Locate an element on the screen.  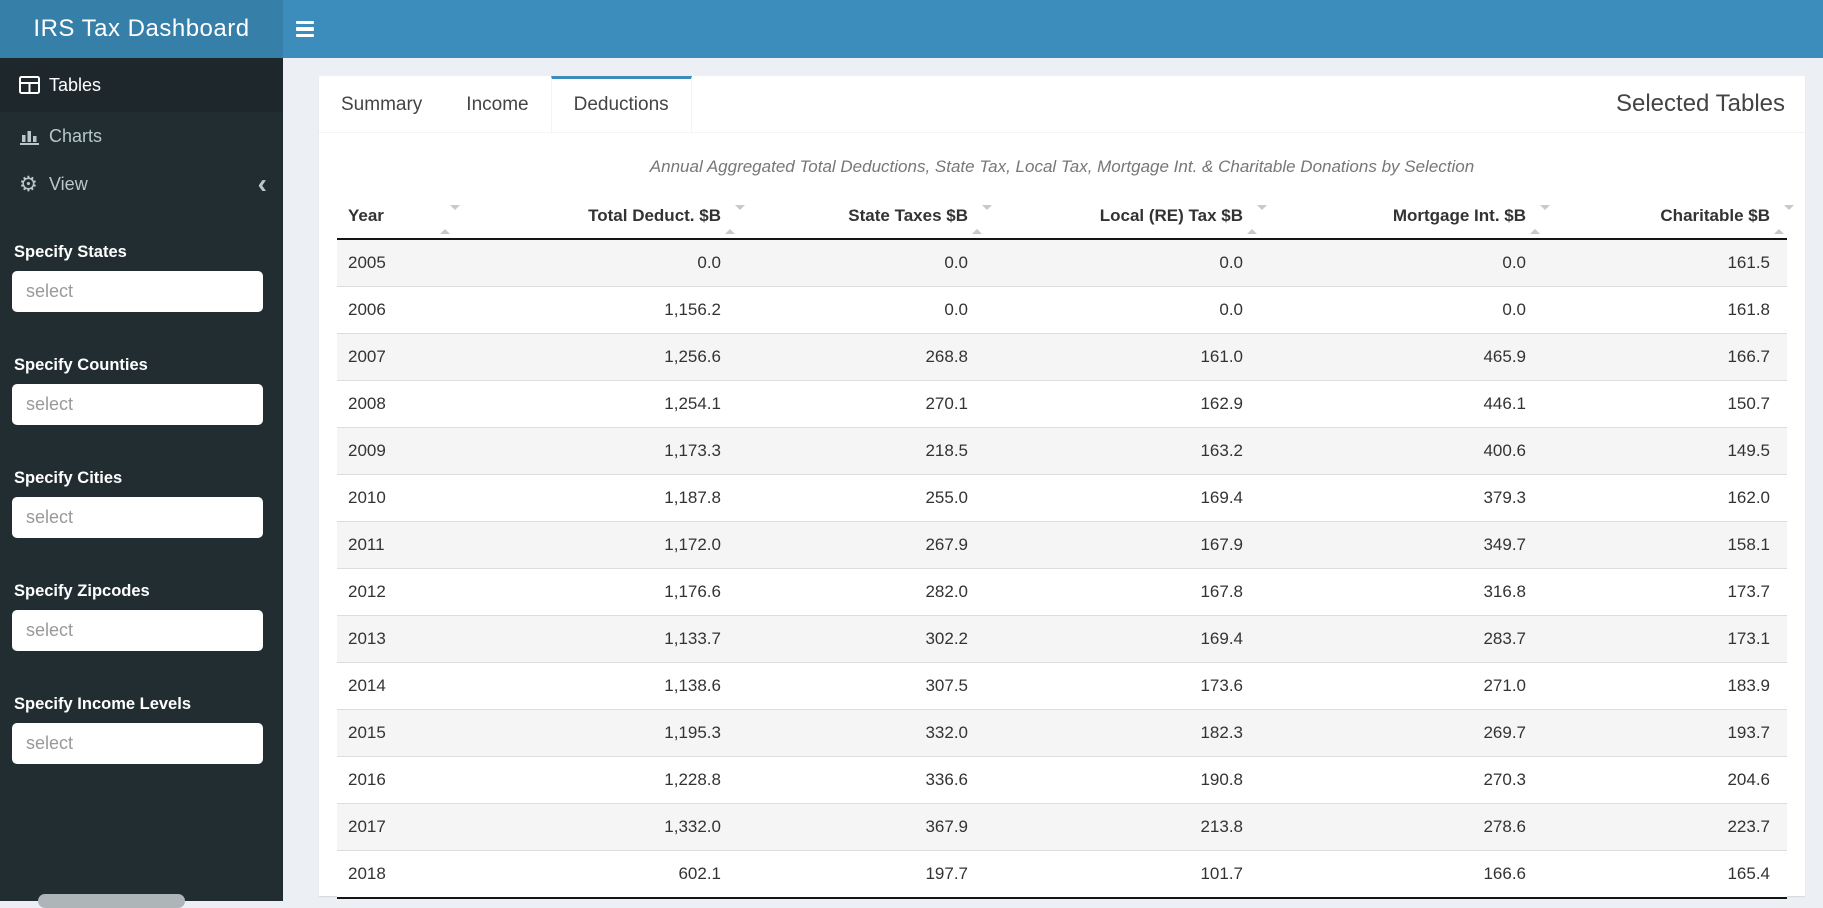
tab-income: Income is located at coordinates (497, 104).